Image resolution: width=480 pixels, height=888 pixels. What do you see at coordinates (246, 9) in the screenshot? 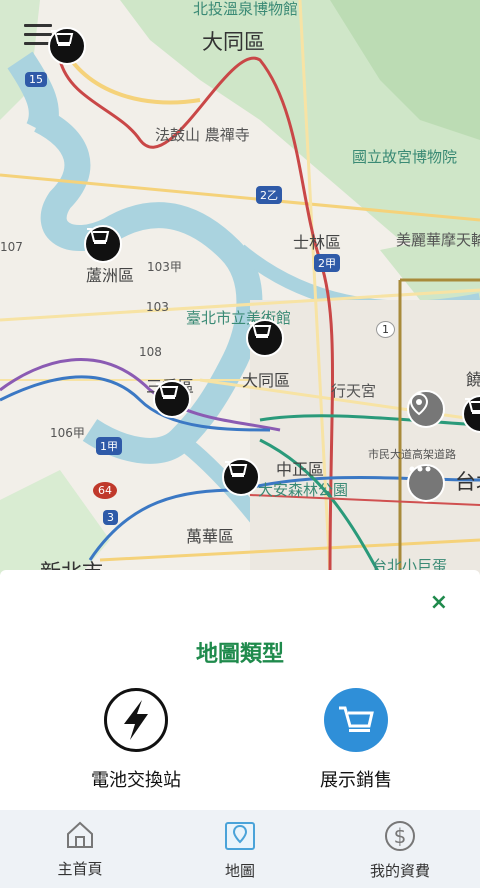
I see `map-label-beitou-museum: 北投溫泉博物館` at bounding box center [246, 9].